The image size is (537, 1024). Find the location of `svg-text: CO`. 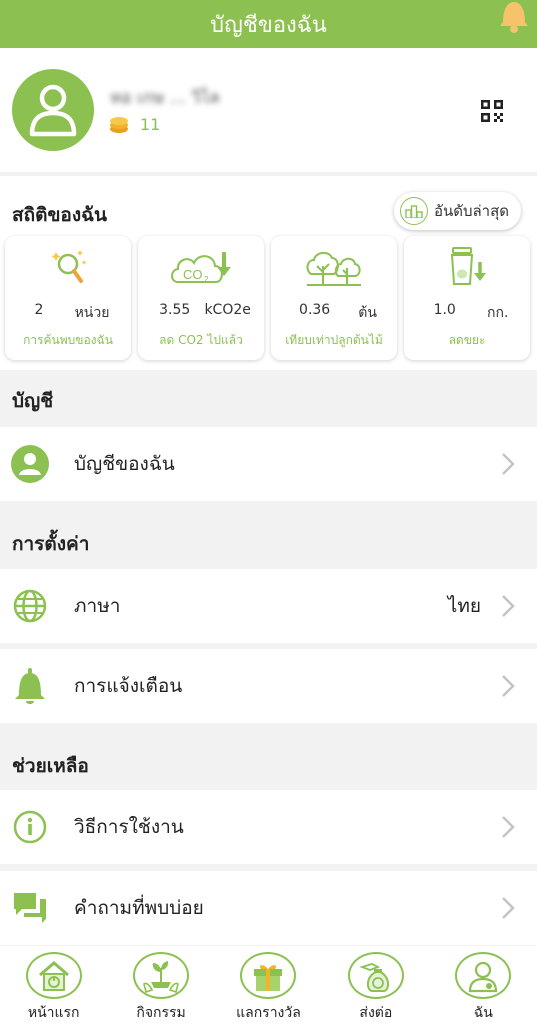

svg-text: CO is located at coordinates (193, 274).